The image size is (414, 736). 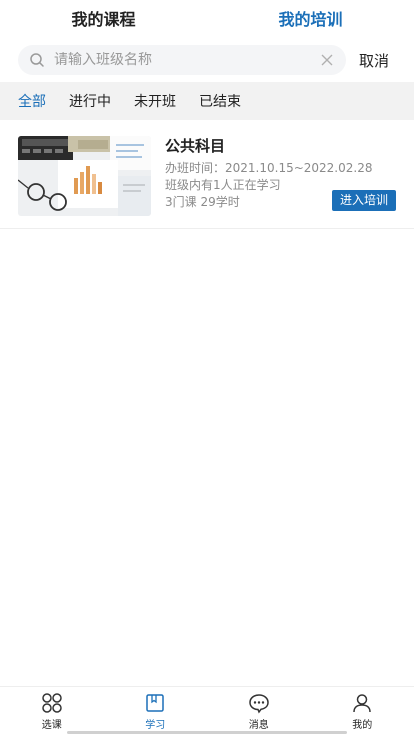 I want to click on chat-icon, so click(x=259, y=703).